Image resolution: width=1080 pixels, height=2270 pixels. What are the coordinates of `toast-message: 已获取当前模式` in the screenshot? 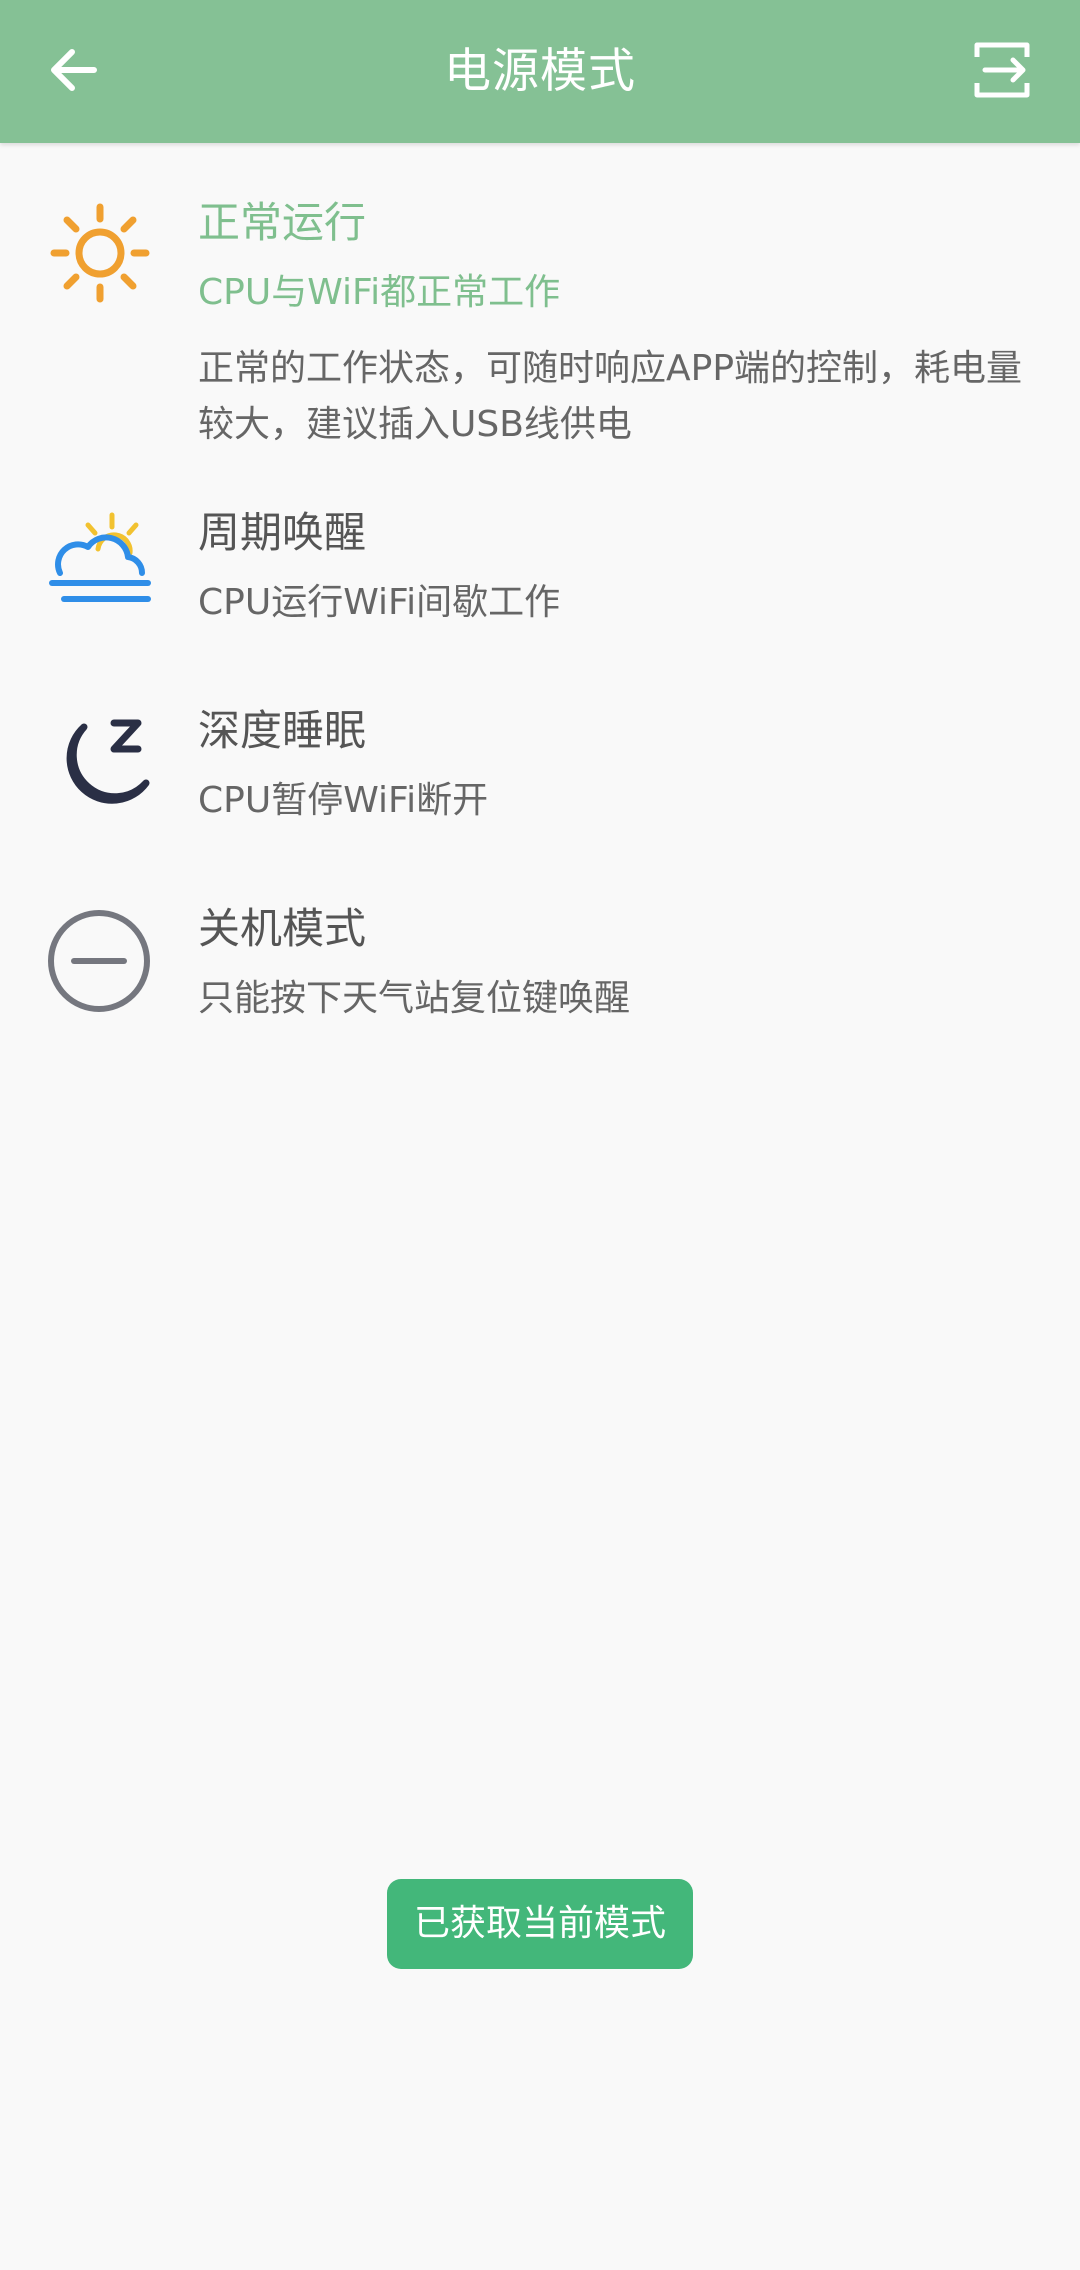 It's located at (540, 1924).